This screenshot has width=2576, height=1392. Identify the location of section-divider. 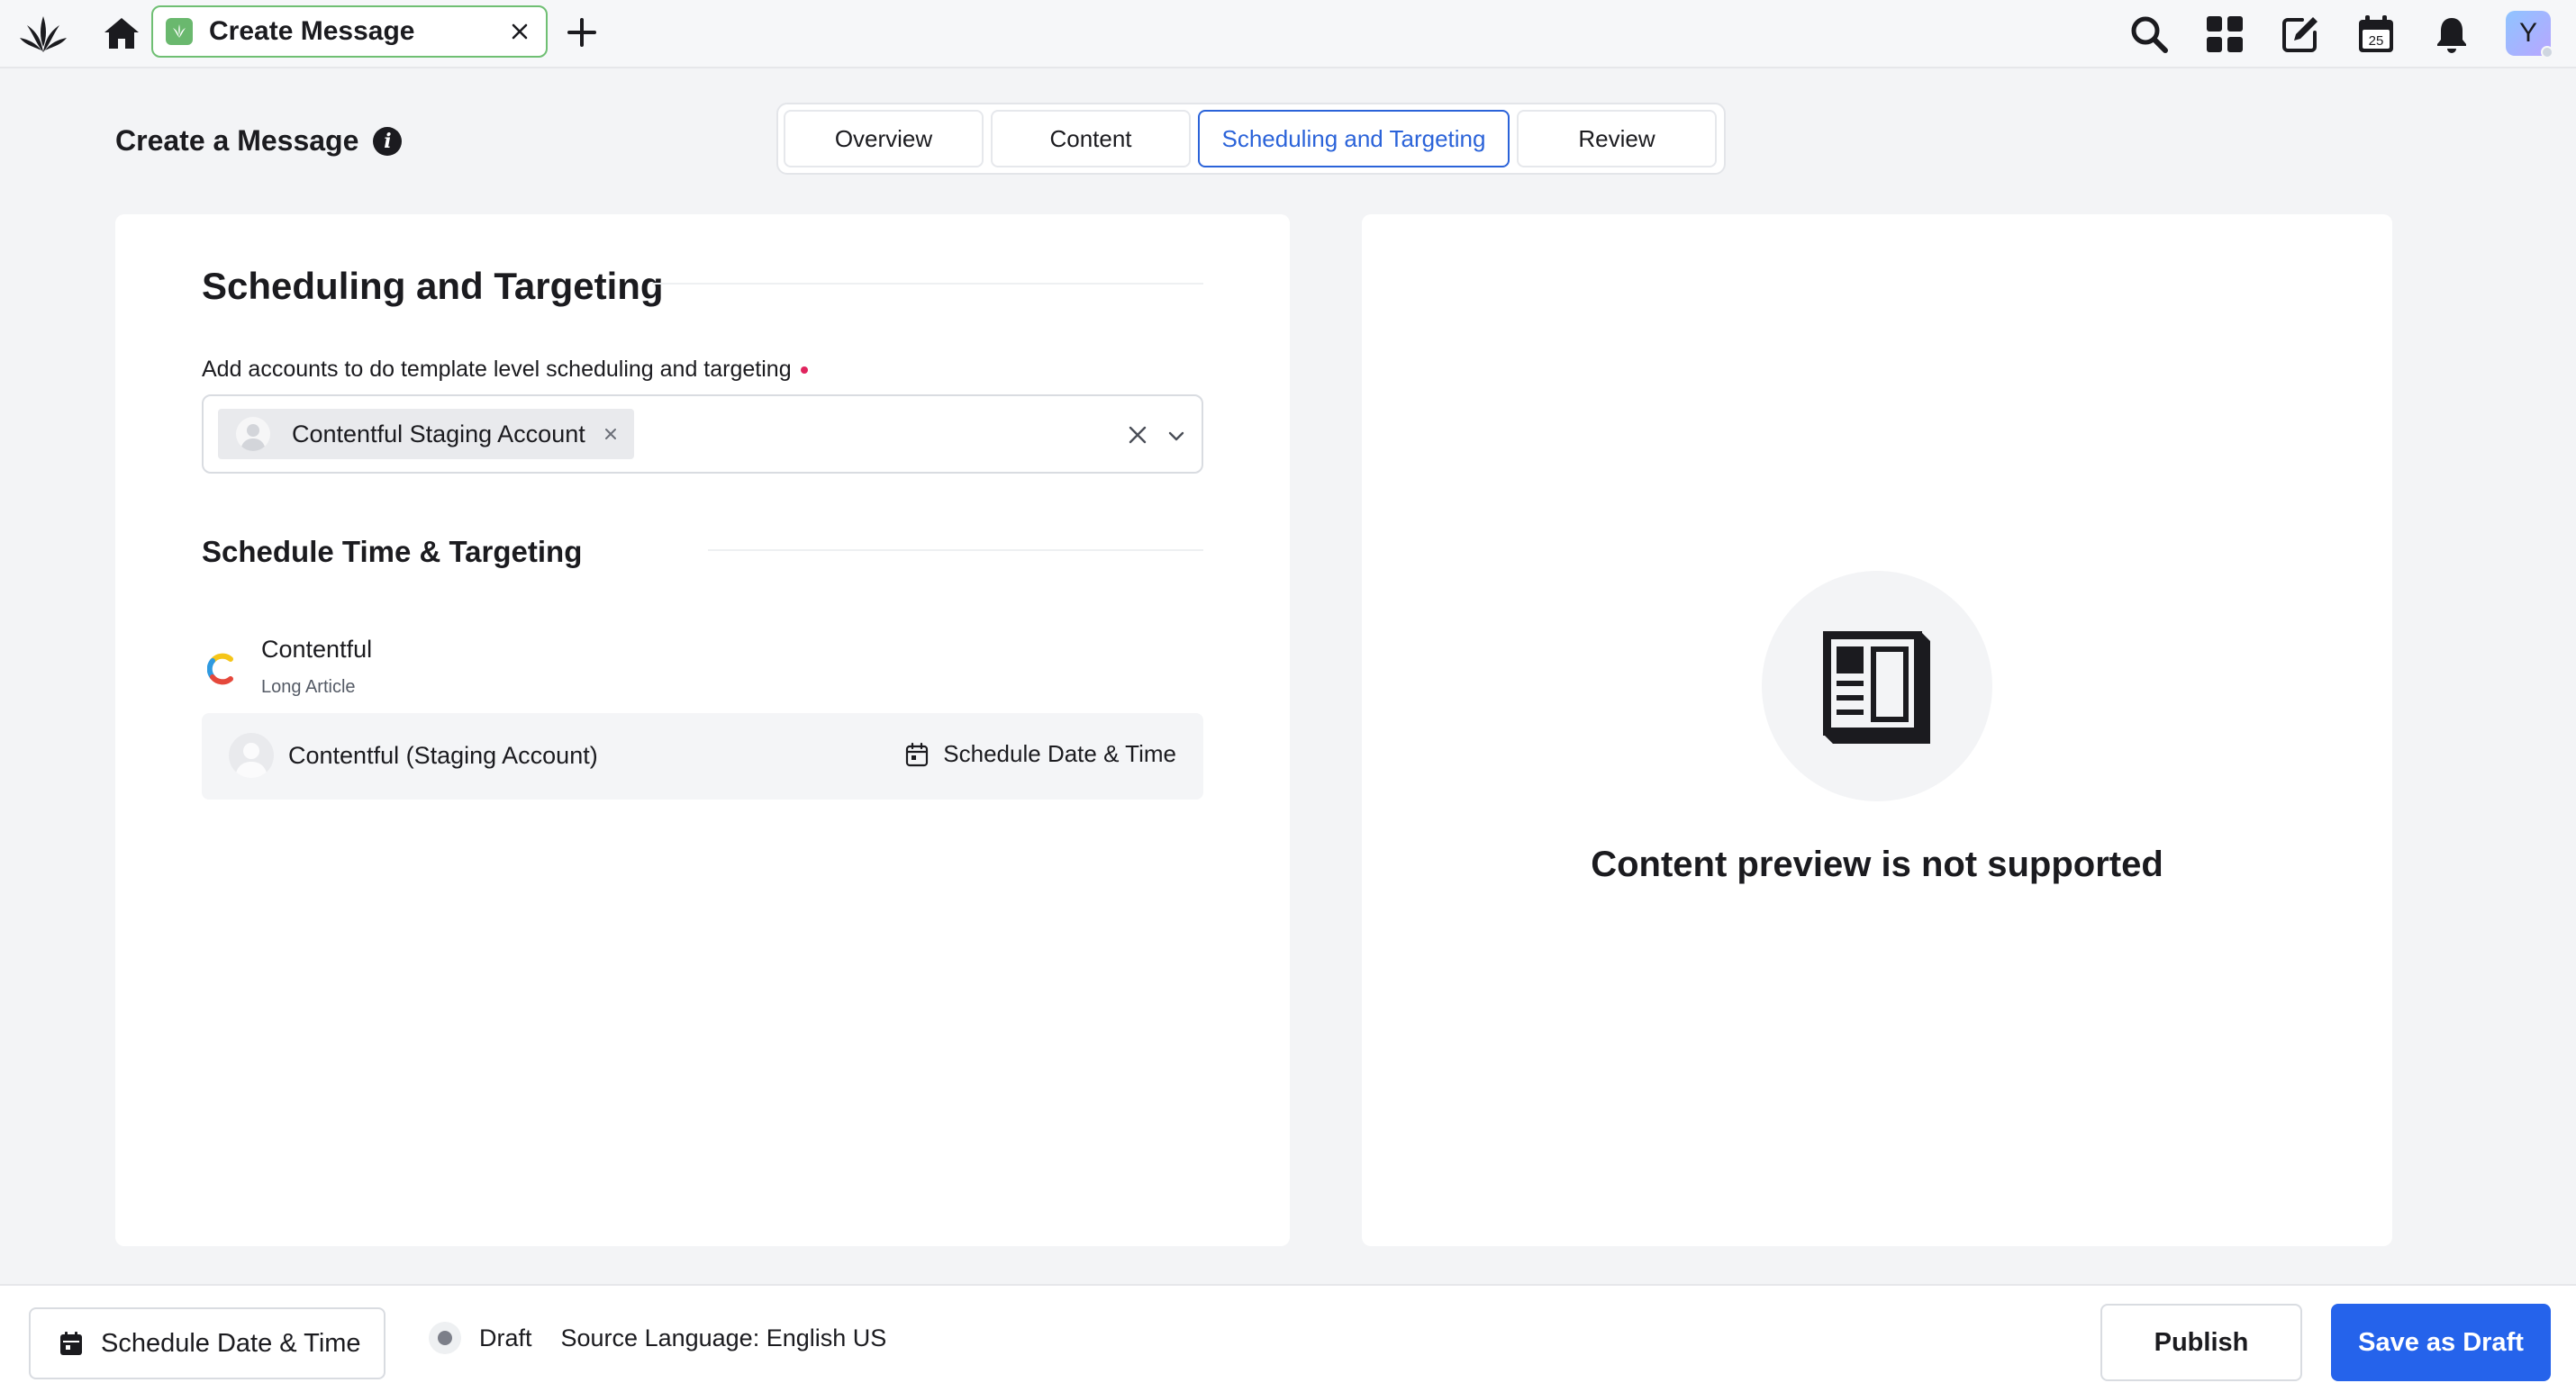
(927, 284).